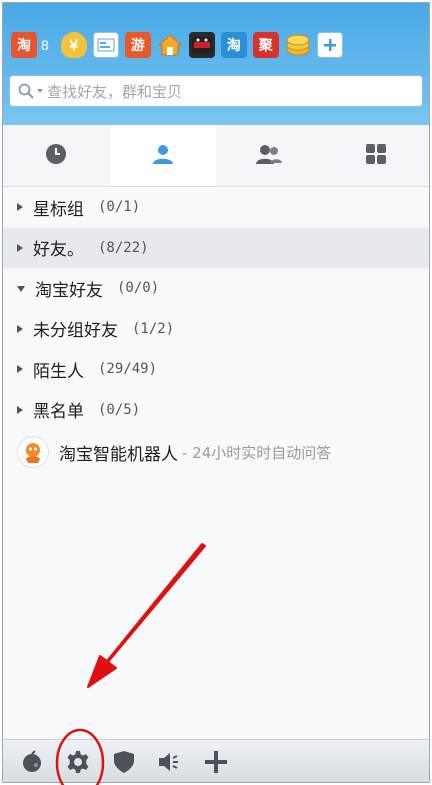 The image size is (432, 785). I want to click on group-count: (8/22), so click(123, 247).